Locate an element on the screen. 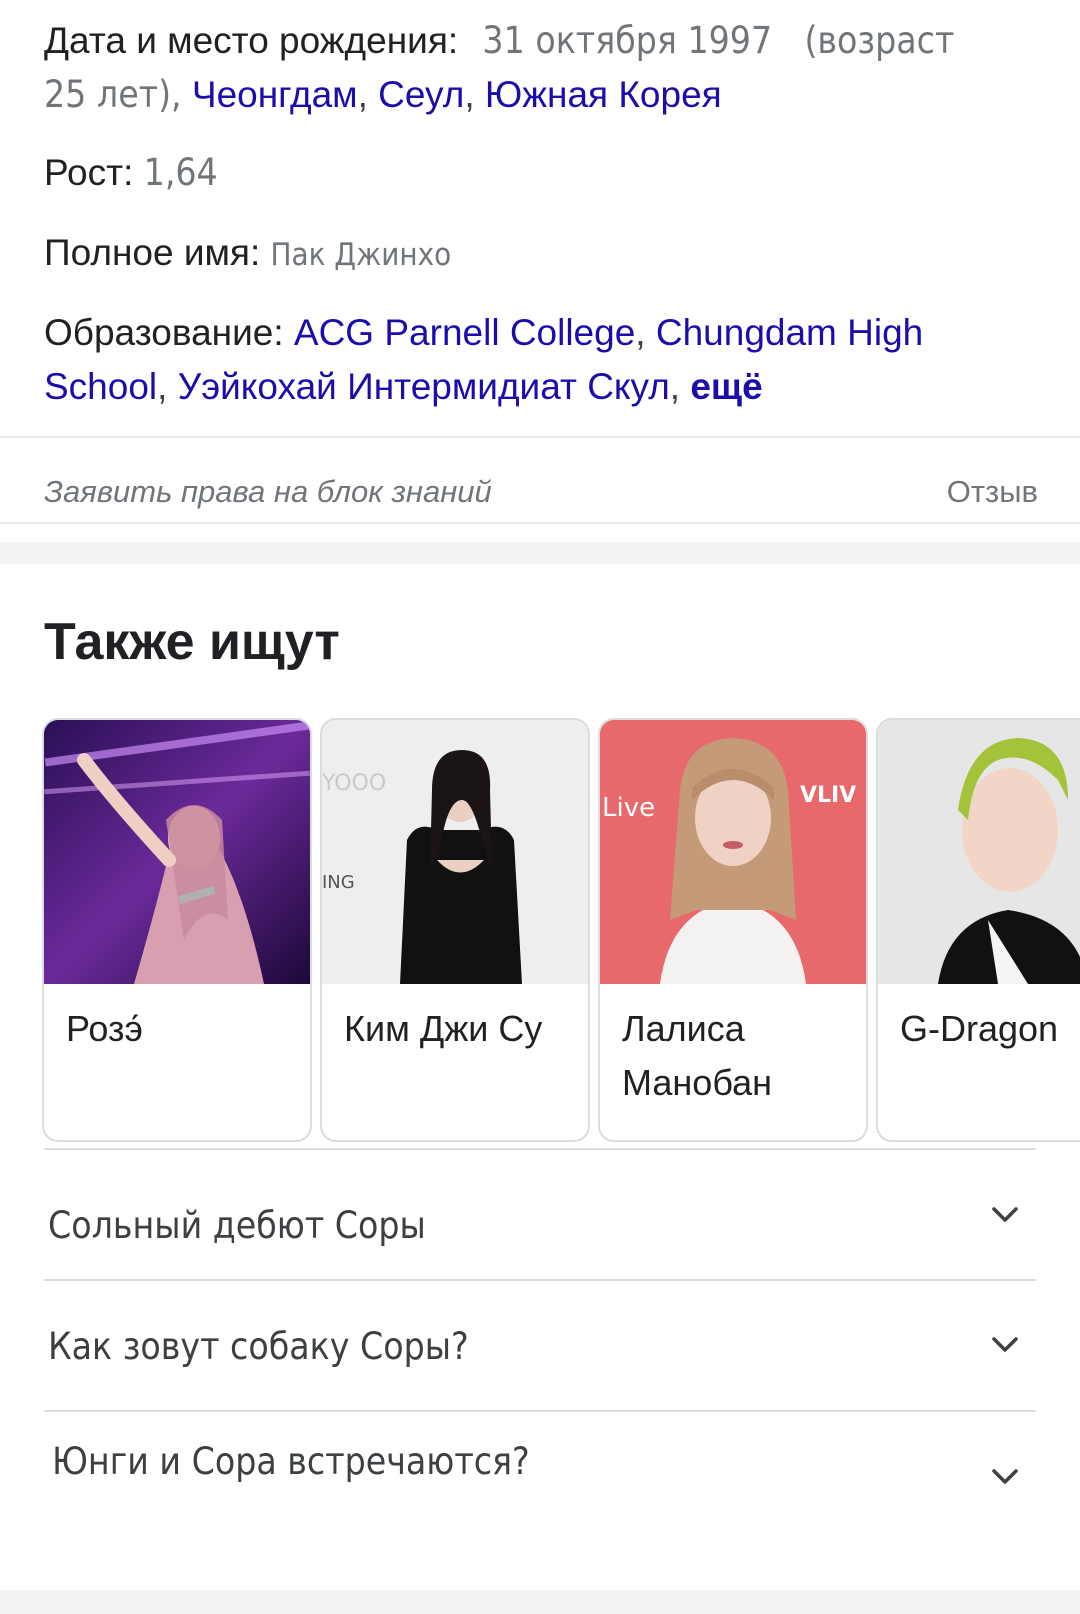  age-close: 25 лет), is located at coordinates (113, 94).